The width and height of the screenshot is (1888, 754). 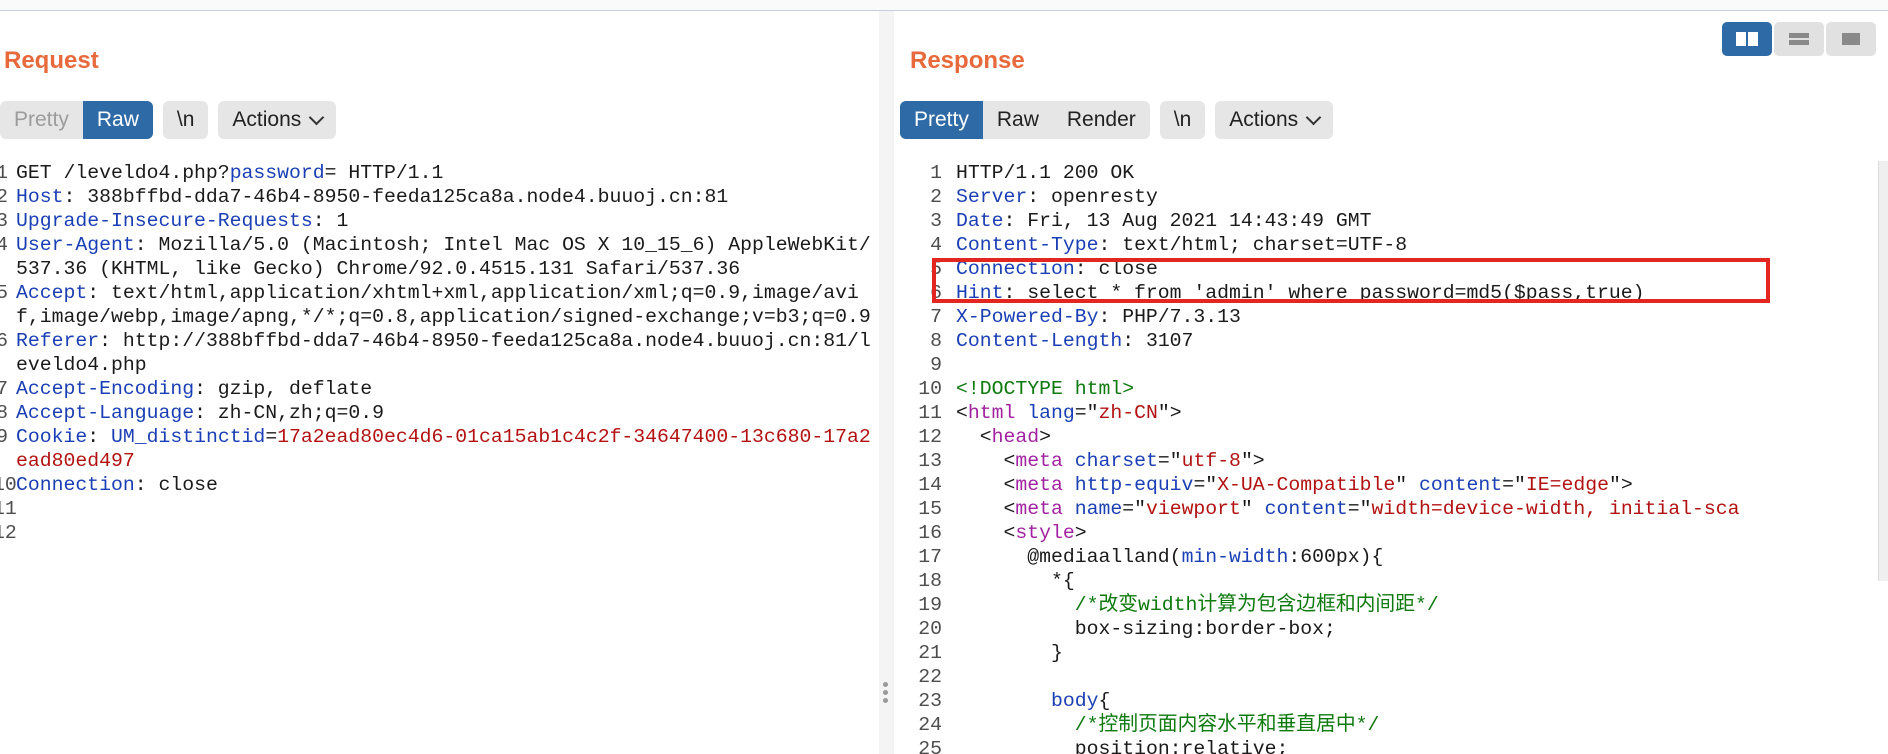 I want to click on code-text: GET /leveldo4.php?password= HTTP/1.1, so click(x=447, y=173).